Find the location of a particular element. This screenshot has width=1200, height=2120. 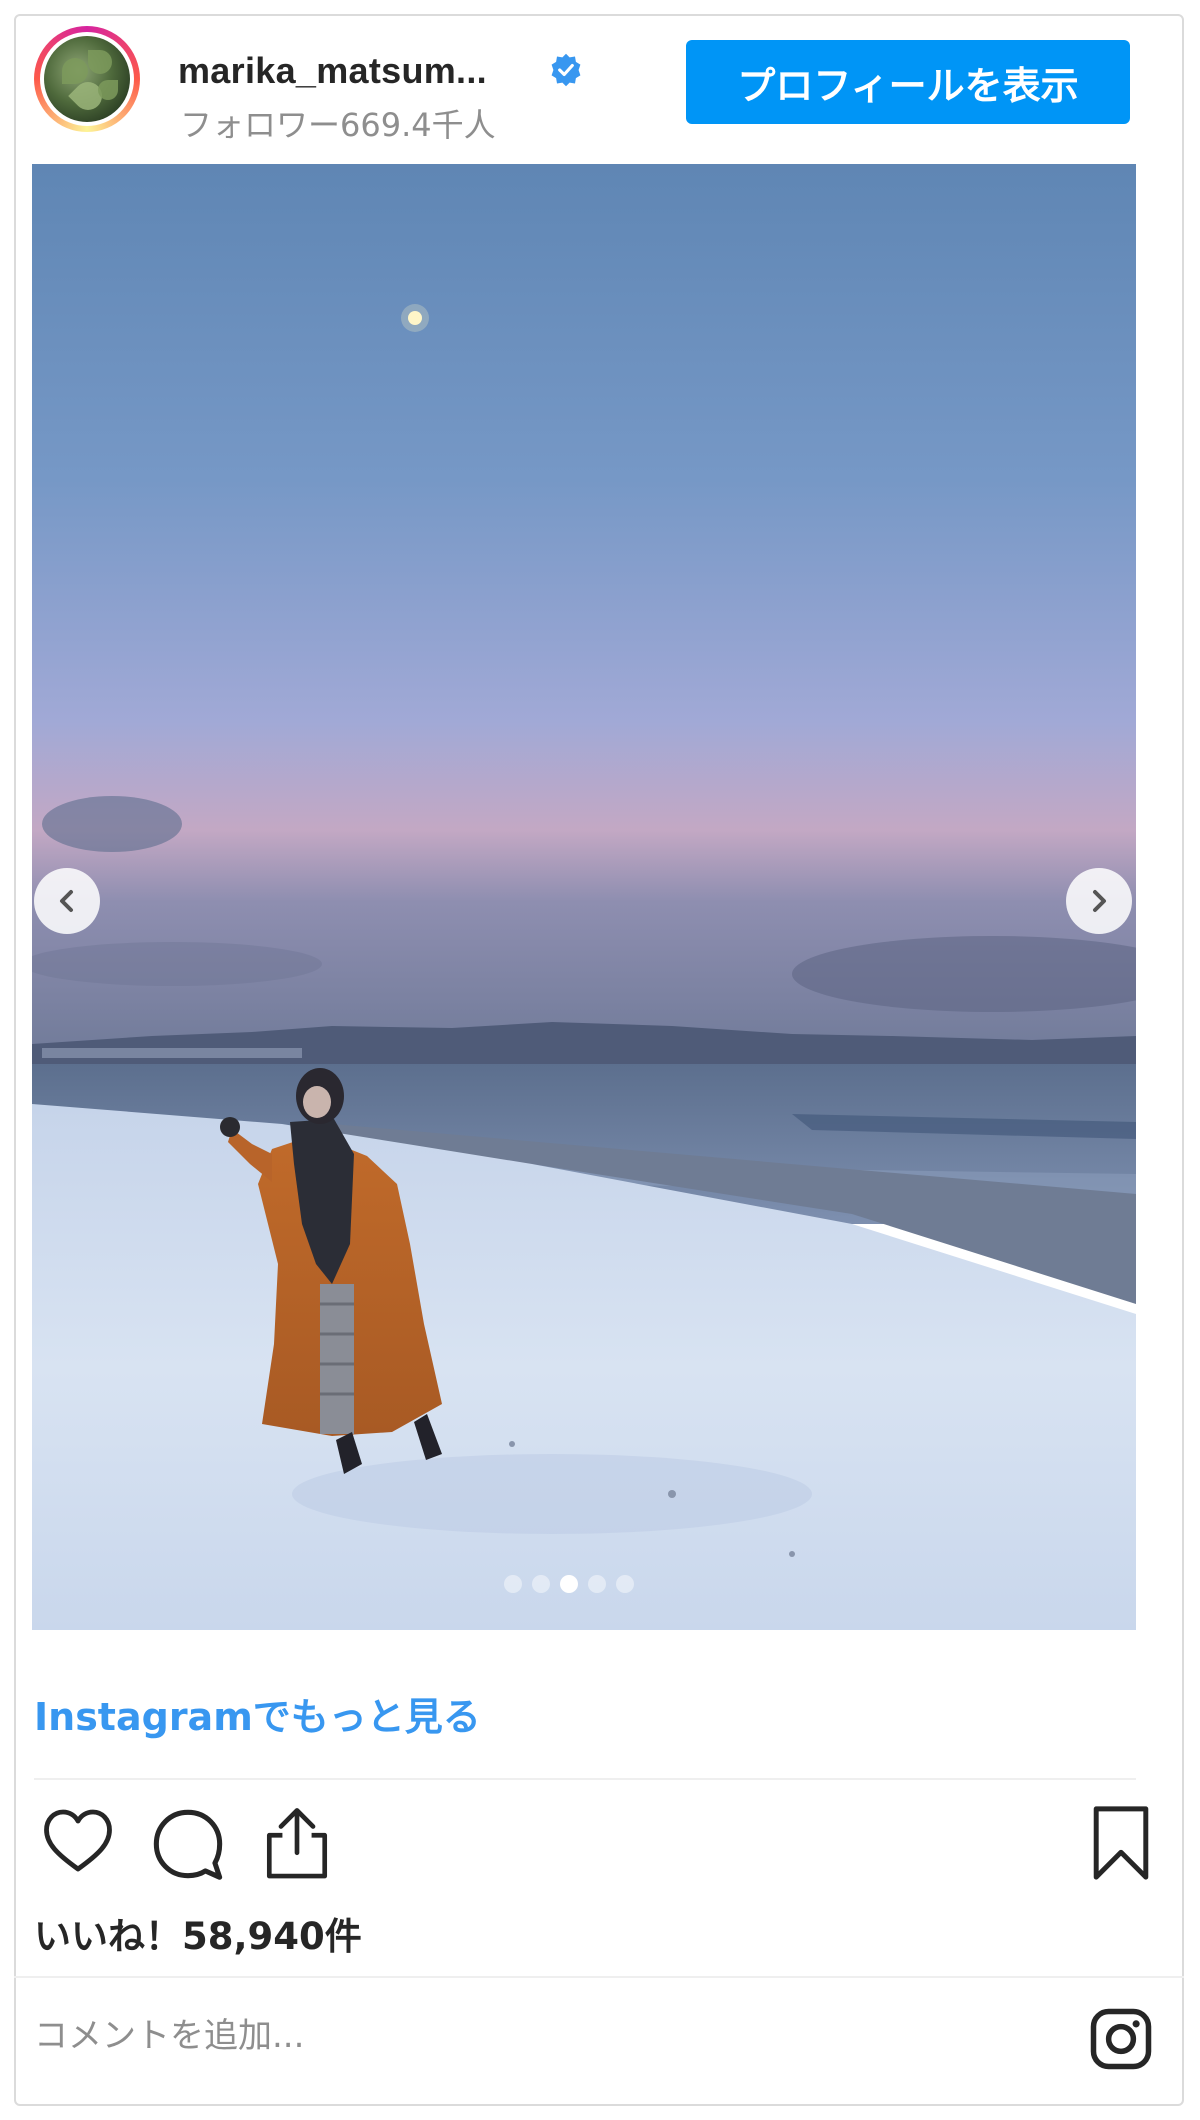

instagram-logo-icon is located at coordinates (1121, 2039).